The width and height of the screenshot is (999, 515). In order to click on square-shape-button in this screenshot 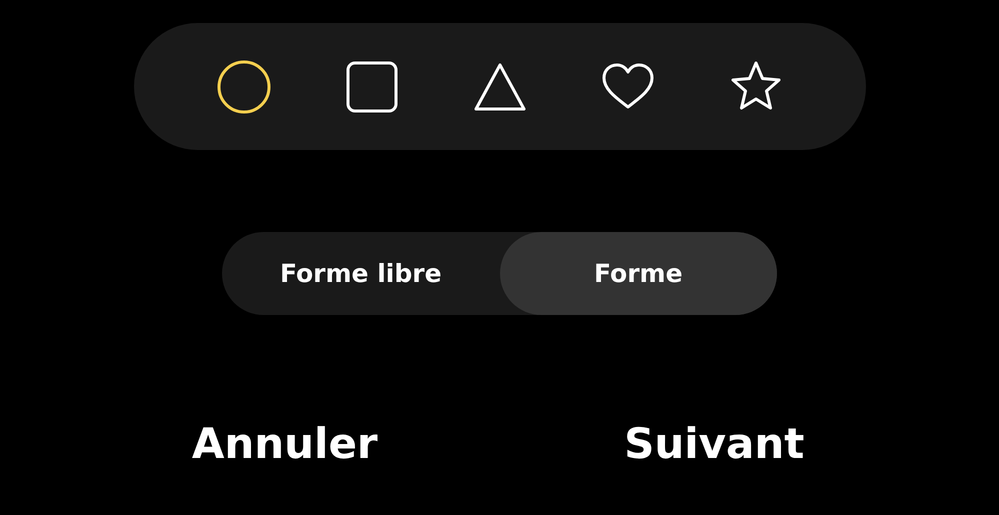, I will do `click(372, 86)`.